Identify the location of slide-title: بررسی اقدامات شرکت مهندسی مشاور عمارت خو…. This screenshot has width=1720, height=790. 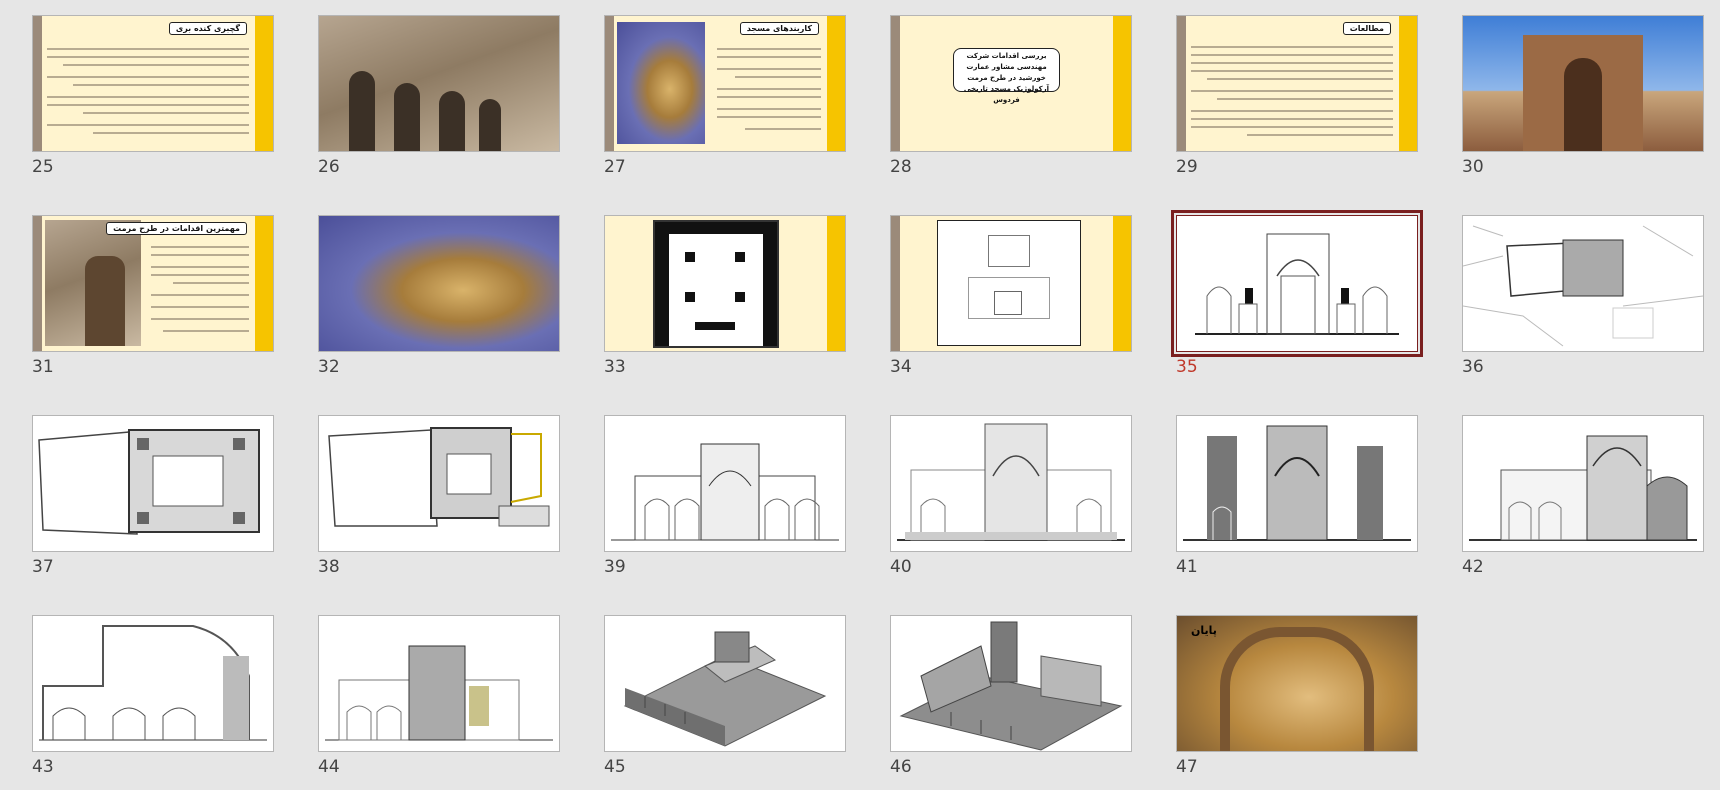
(1006, 76).